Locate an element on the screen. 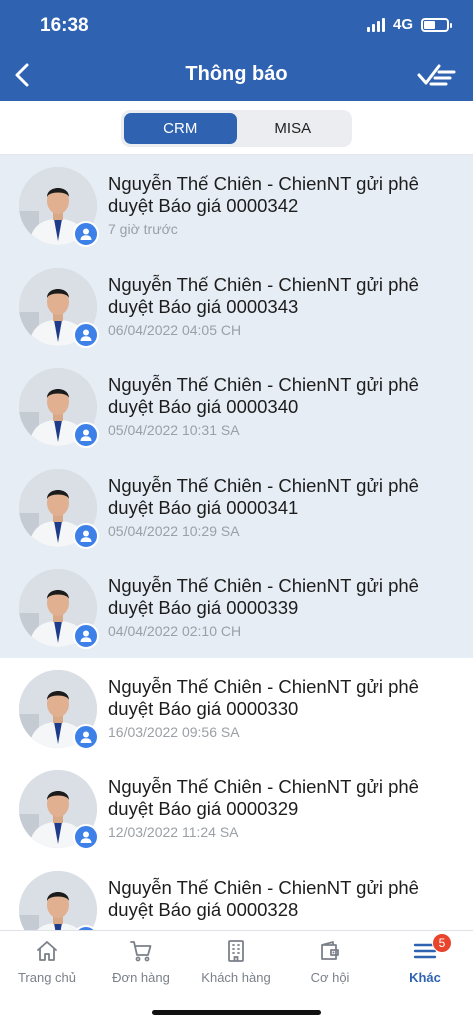  tab-customers: Khách hàng is located at coordinates (236, 963).